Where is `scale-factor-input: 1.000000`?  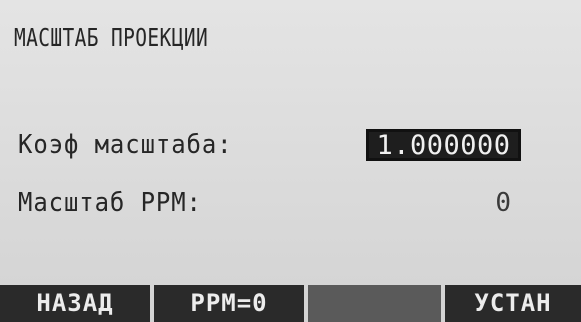
scale-factor-input: 1.000000 is located at coordinates (443, 145).